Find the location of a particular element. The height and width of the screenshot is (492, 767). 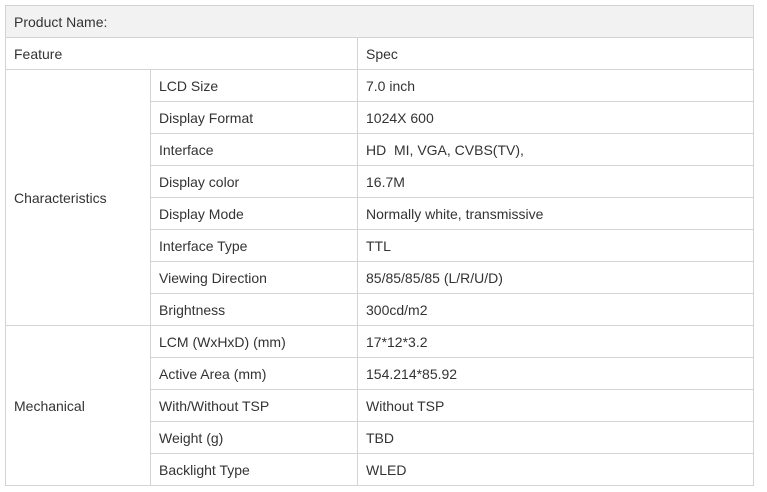

spec-value: Normally white, transmissive is located at coordinates (555, 213).